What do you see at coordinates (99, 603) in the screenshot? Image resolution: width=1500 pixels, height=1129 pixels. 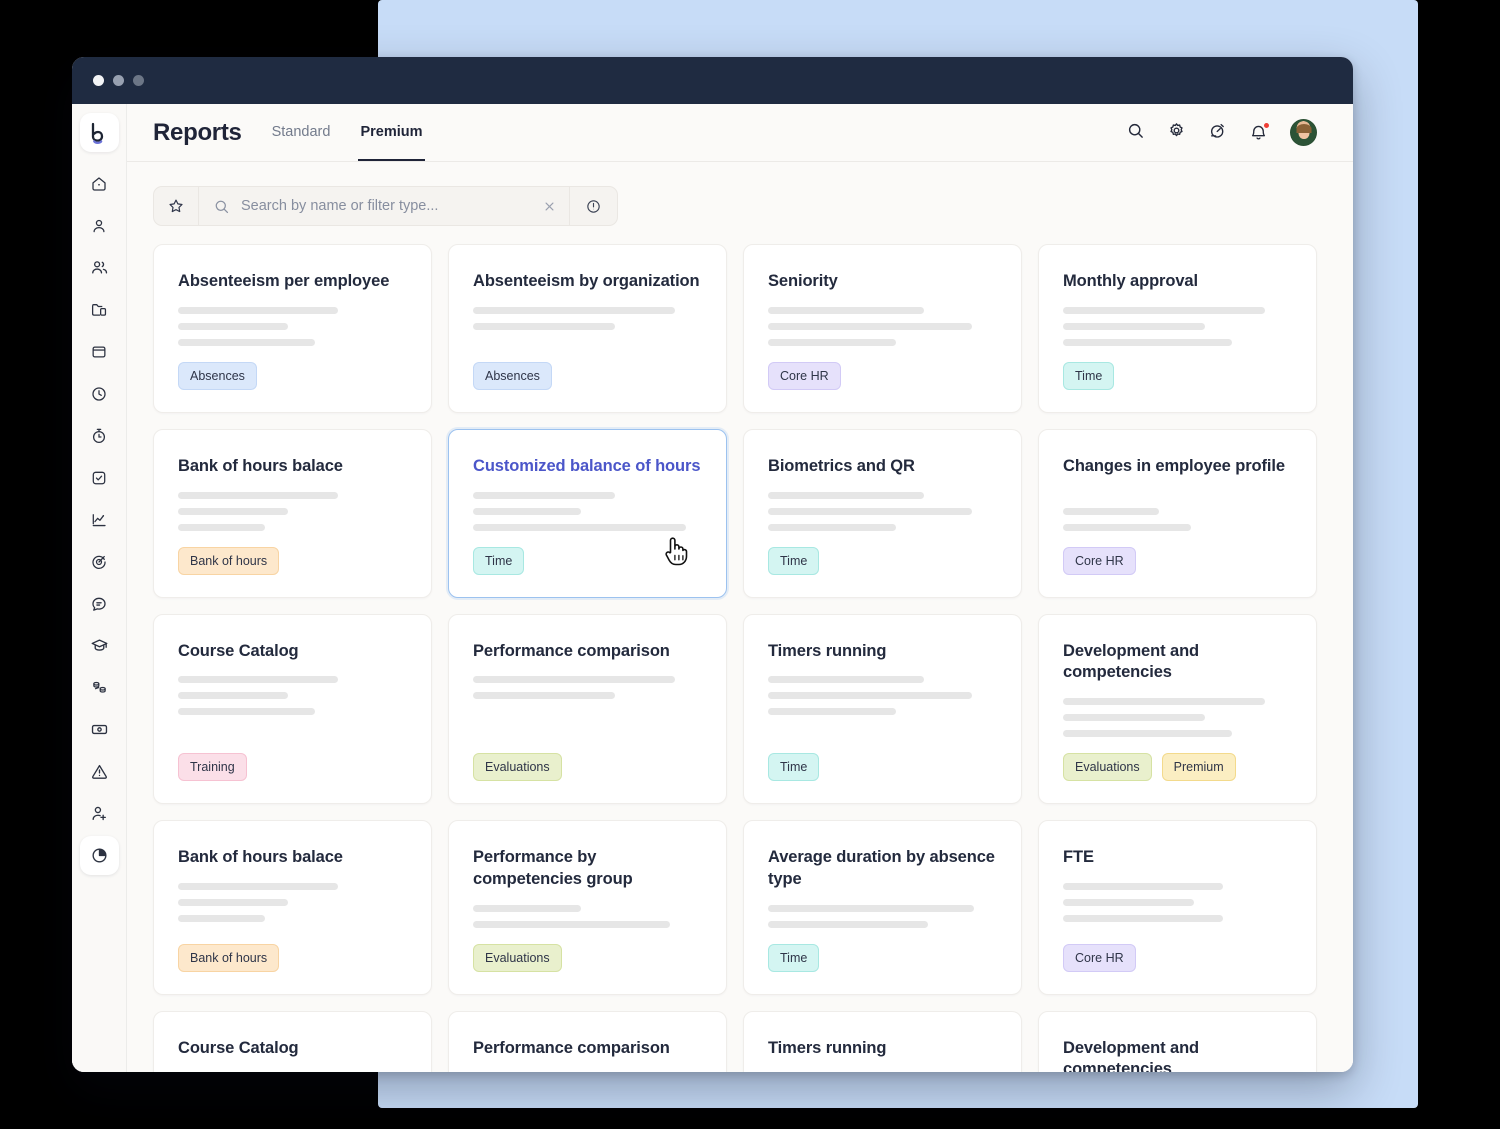 I see `sidebar-item-chat` at bounding box center [99, 603].